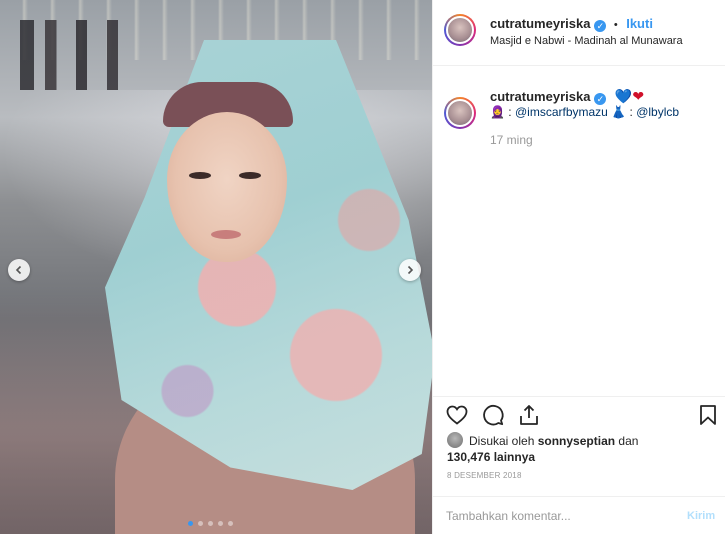  I want to click on share-button, so click(529, 415).